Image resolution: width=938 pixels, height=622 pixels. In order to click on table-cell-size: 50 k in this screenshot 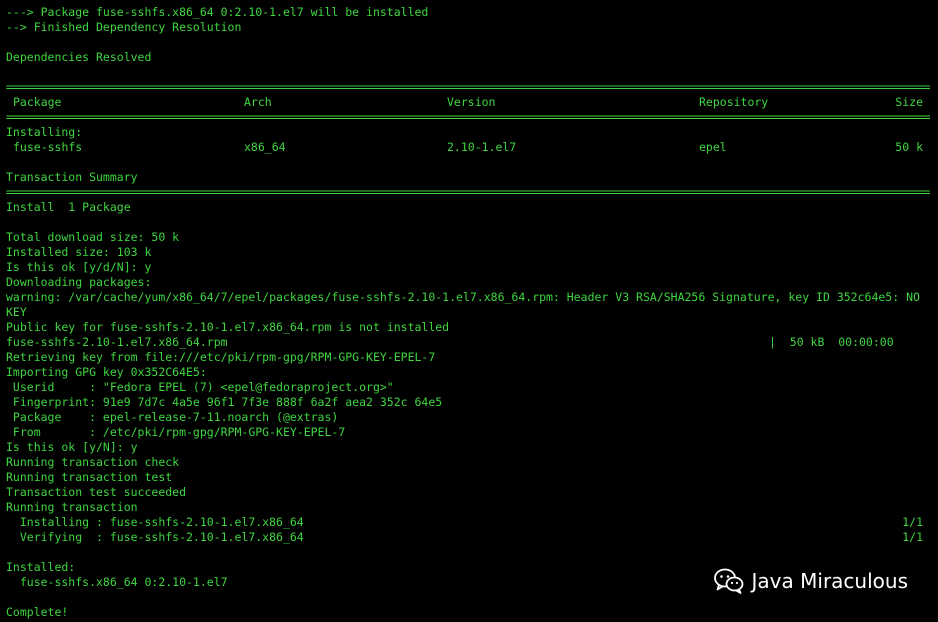, I will do `click(909, 147)`.